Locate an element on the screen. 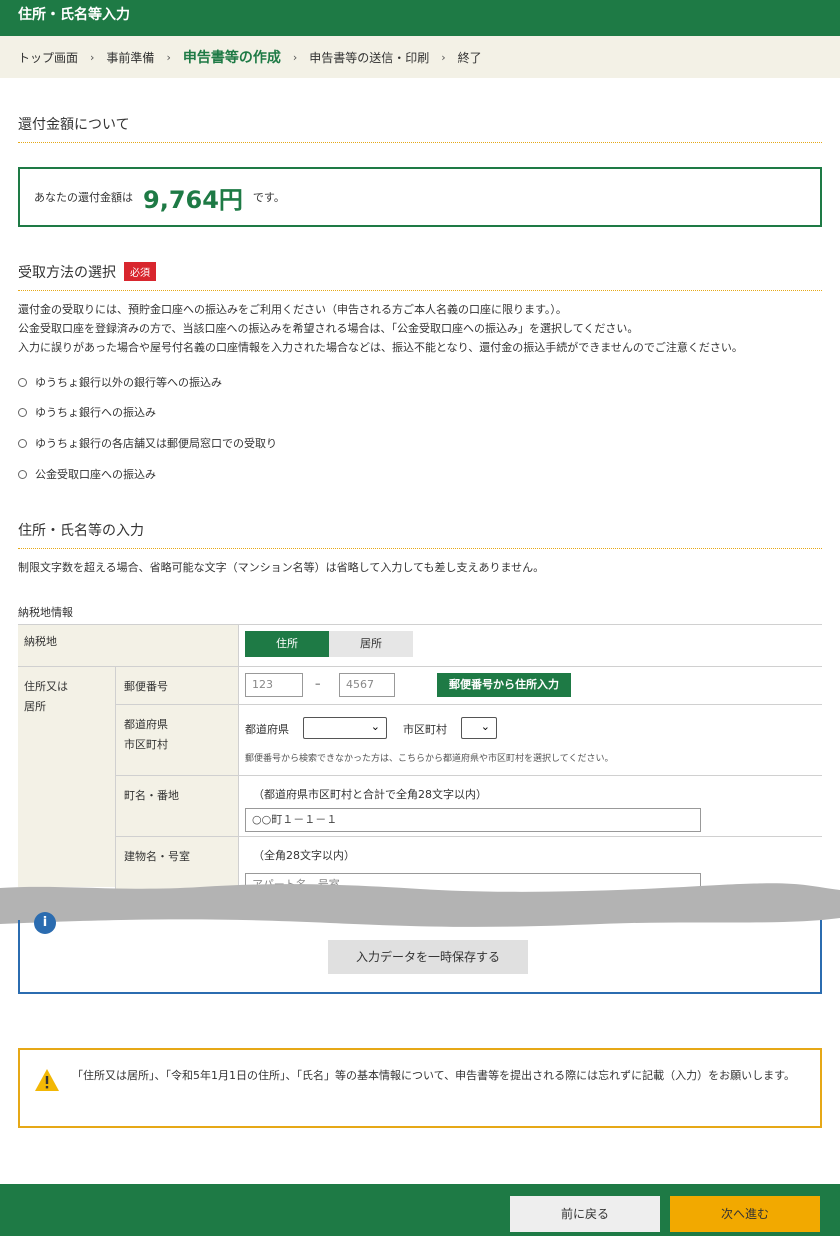 Image resolution: width=840 pixels, height=1236 pixels. radio-label: ゆうちょ銀行への振込み is located at coordinates (95, 412).